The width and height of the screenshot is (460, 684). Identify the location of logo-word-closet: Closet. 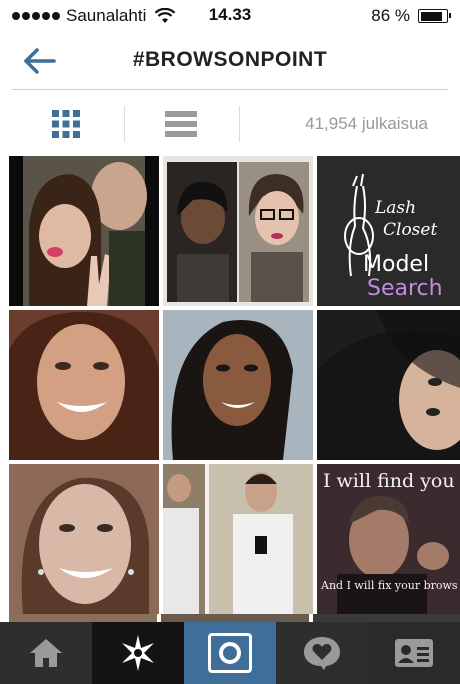
(410, 230).